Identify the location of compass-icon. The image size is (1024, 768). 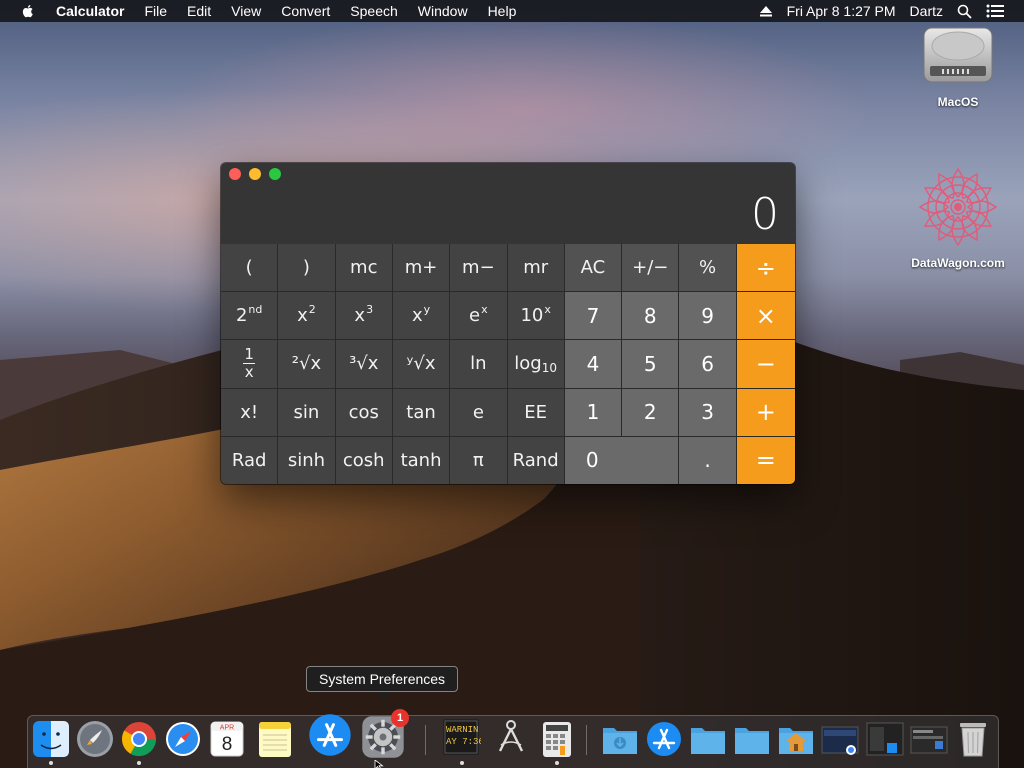
(183, 739).